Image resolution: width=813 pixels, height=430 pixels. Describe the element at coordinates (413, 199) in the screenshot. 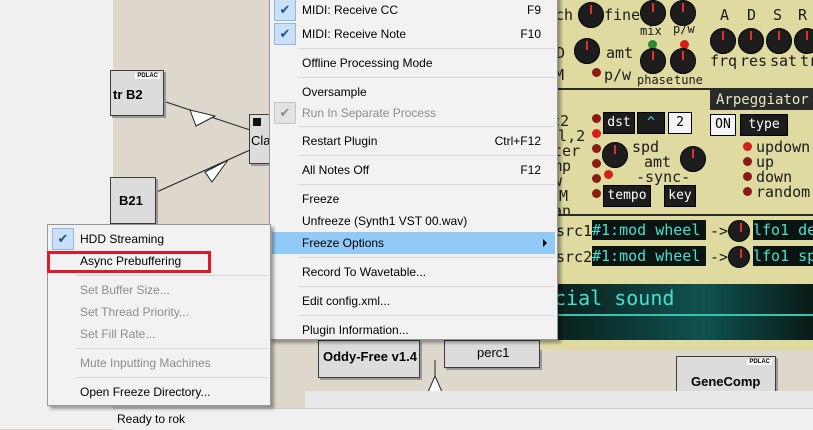

I see `menu-item-freeze: Freeze` at that location.